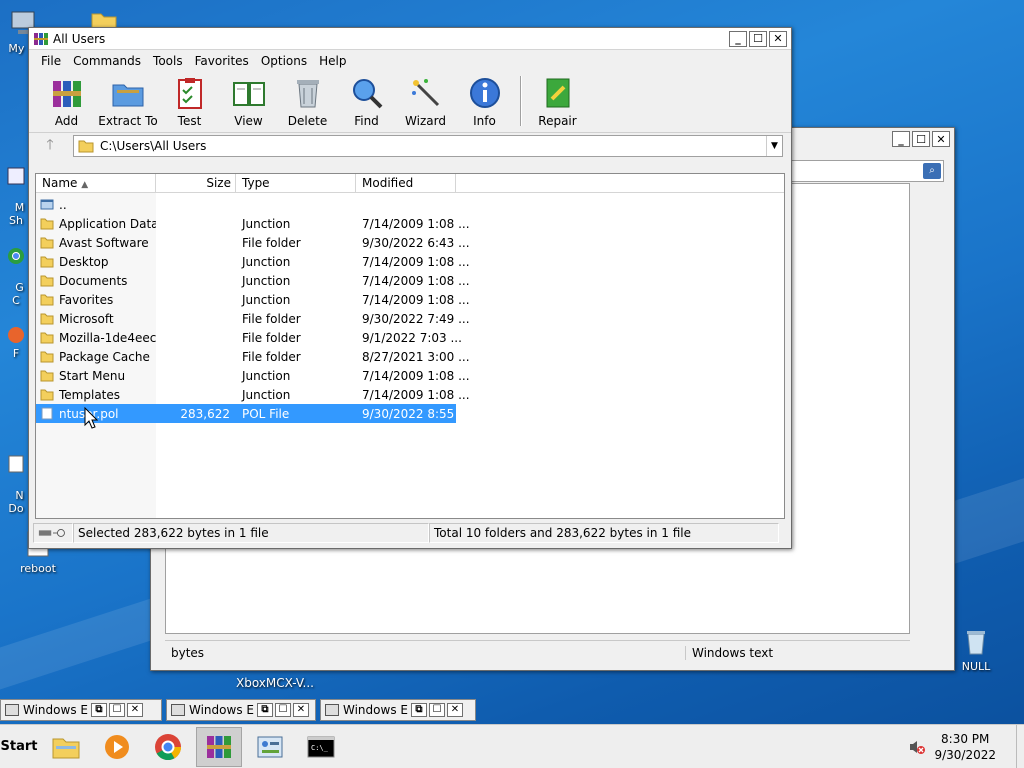 This screenshot has width=1024, height=768. Describe the element at coordinates (271, 318) in the screenshot. I see `row-type: File folder` at that location.